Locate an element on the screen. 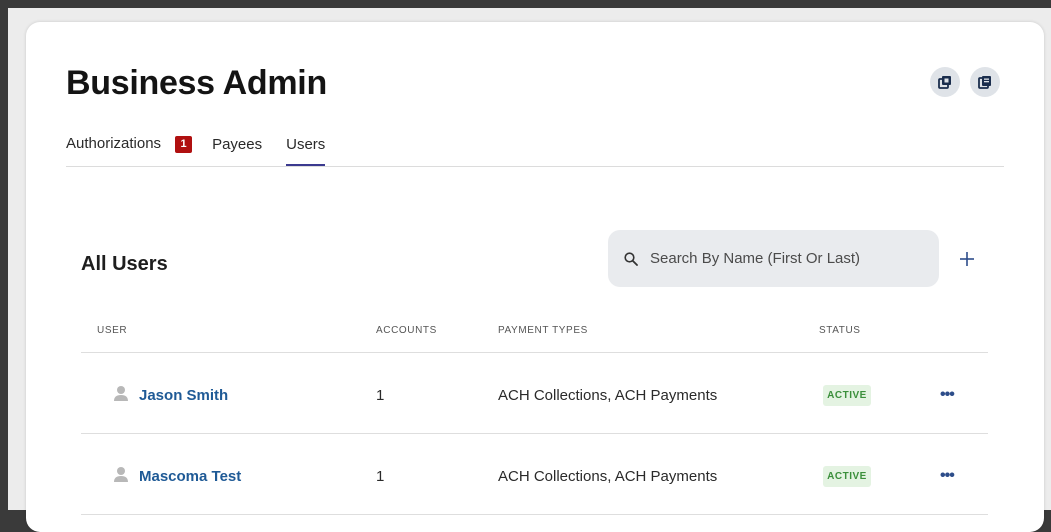 The height and width of the screenshot is (532, 1051). tab-users: Users is located at coordinates (306, 151).